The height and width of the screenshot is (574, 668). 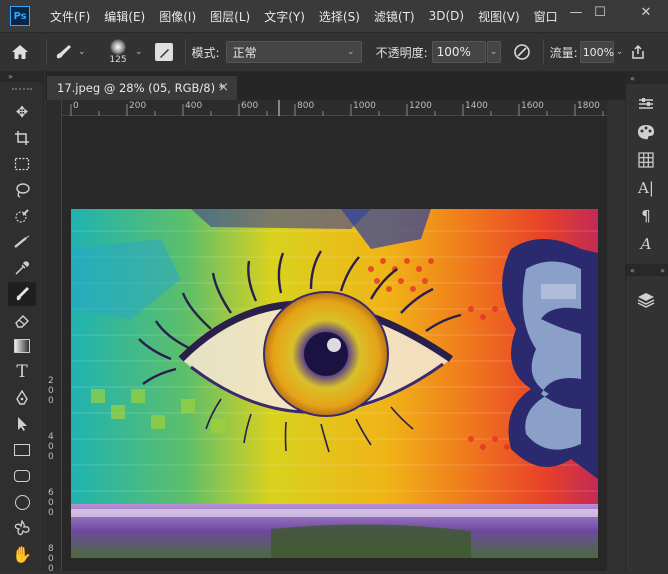 What do you see at coordinates (177, 16) in the screenshot?
I see `menu-image: 图像(I)` at bounding box center [177, 16].